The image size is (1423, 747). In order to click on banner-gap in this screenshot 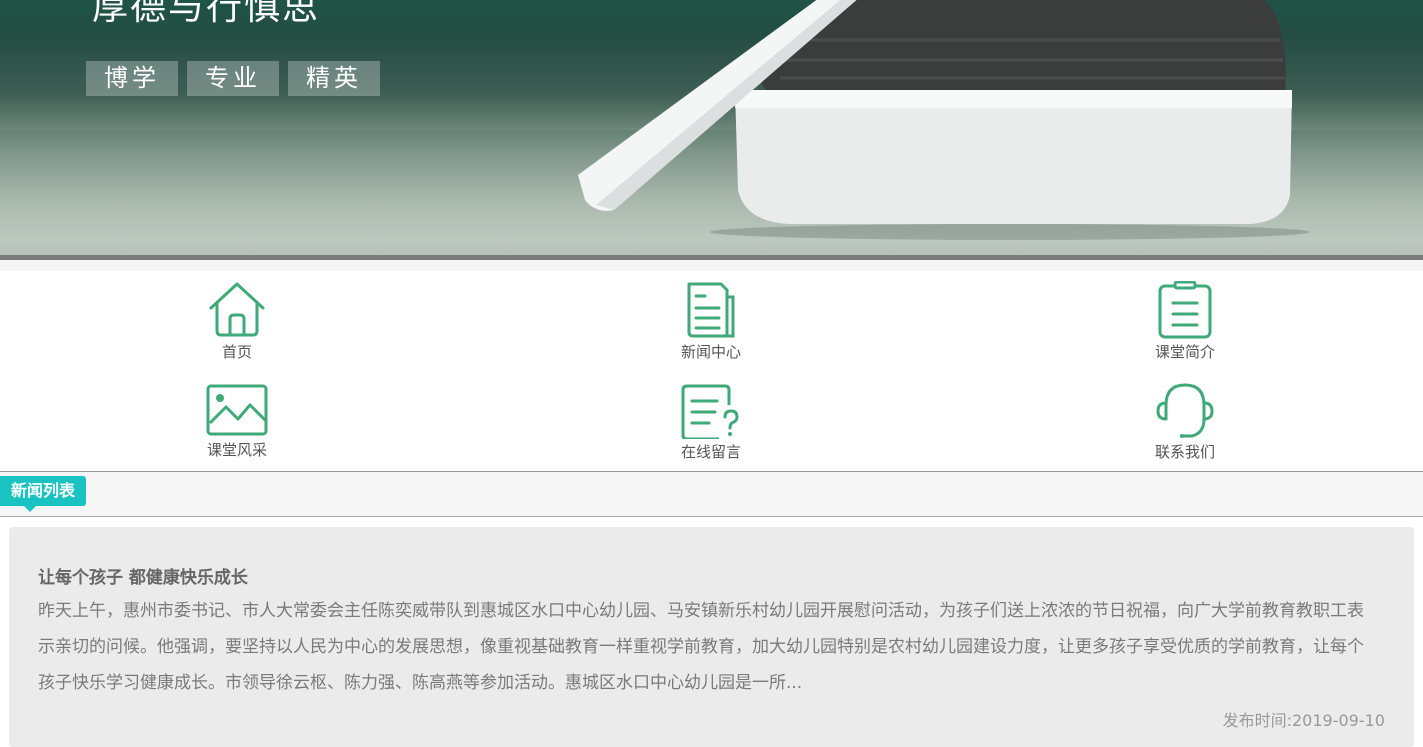, I will do `click(711, 265)`.